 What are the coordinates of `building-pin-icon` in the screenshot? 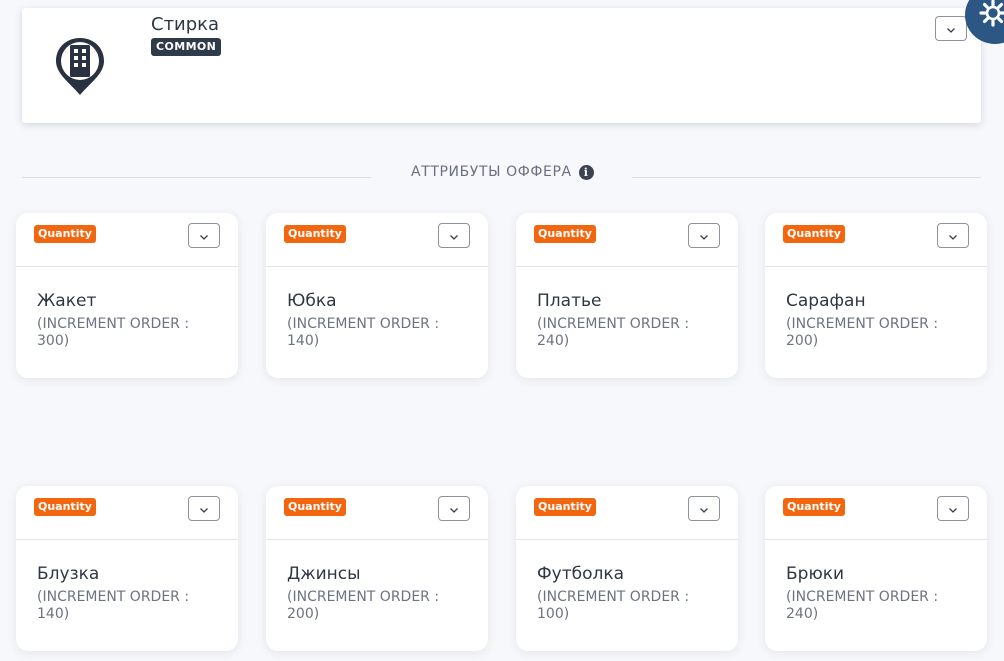 It's located at (80, 66).